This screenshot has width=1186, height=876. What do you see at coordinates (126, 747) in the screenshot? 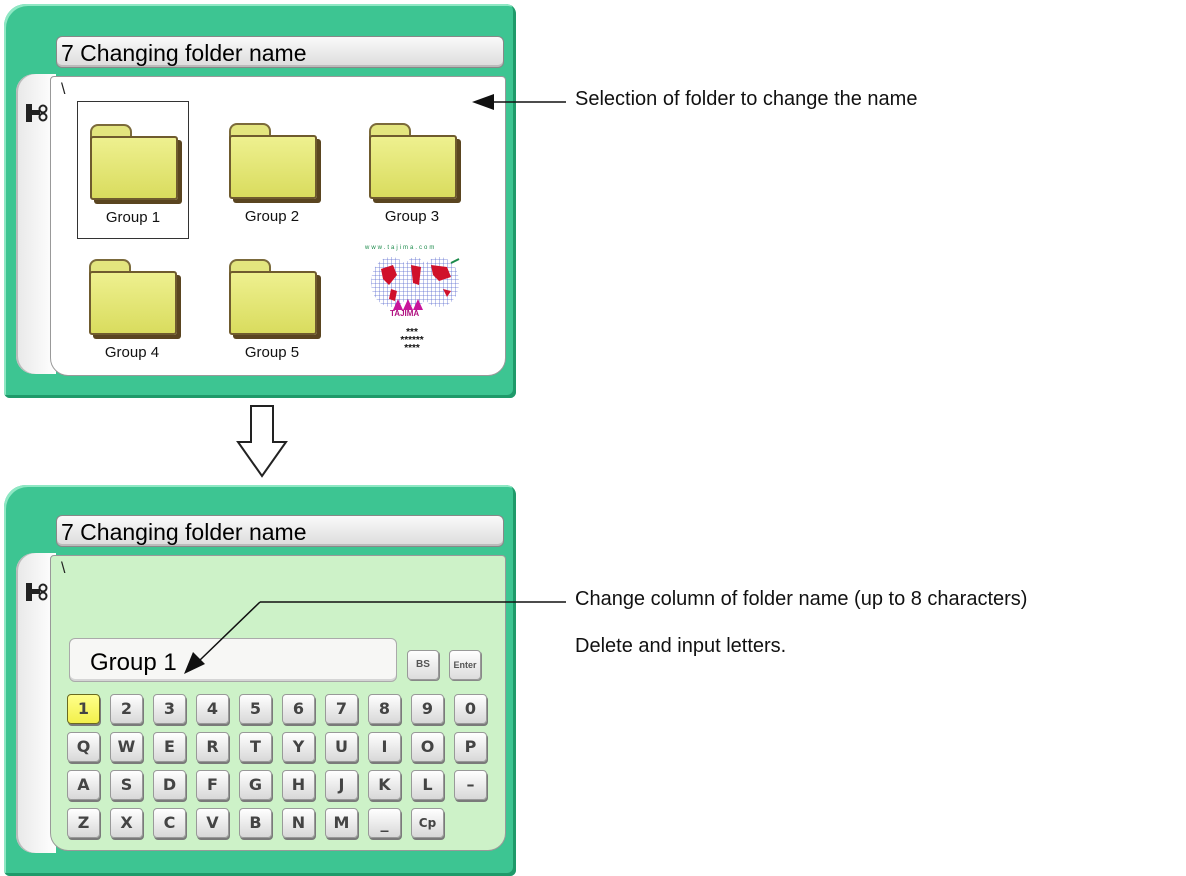
I see `keyboard-key: W` at bounding box center [126, 747].